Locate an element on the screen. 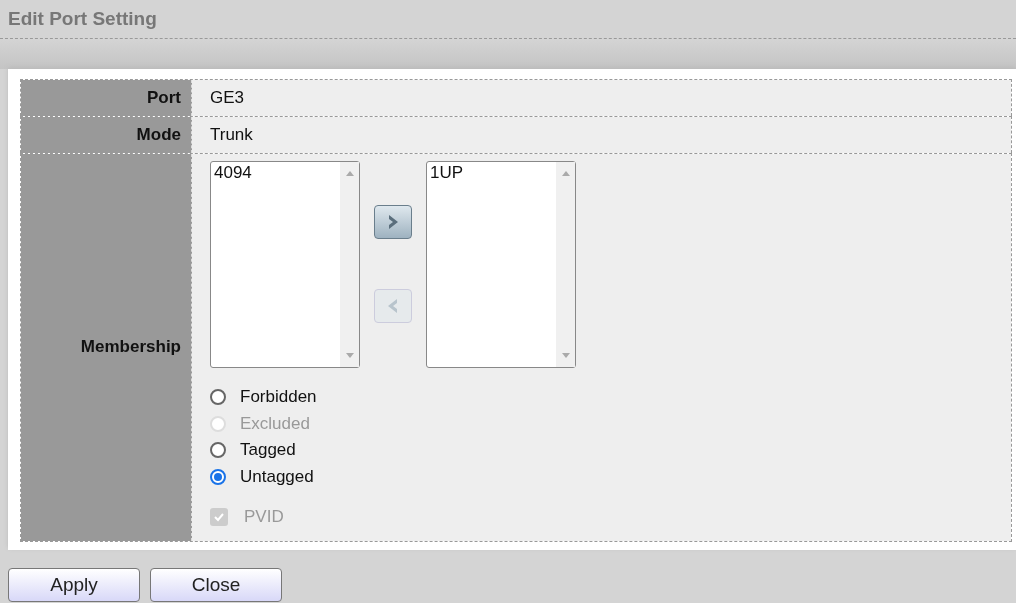 Image resolution: width=1016 pixels, height=603 pixels. chevron-left-icon is located at coordinates (393, 306).